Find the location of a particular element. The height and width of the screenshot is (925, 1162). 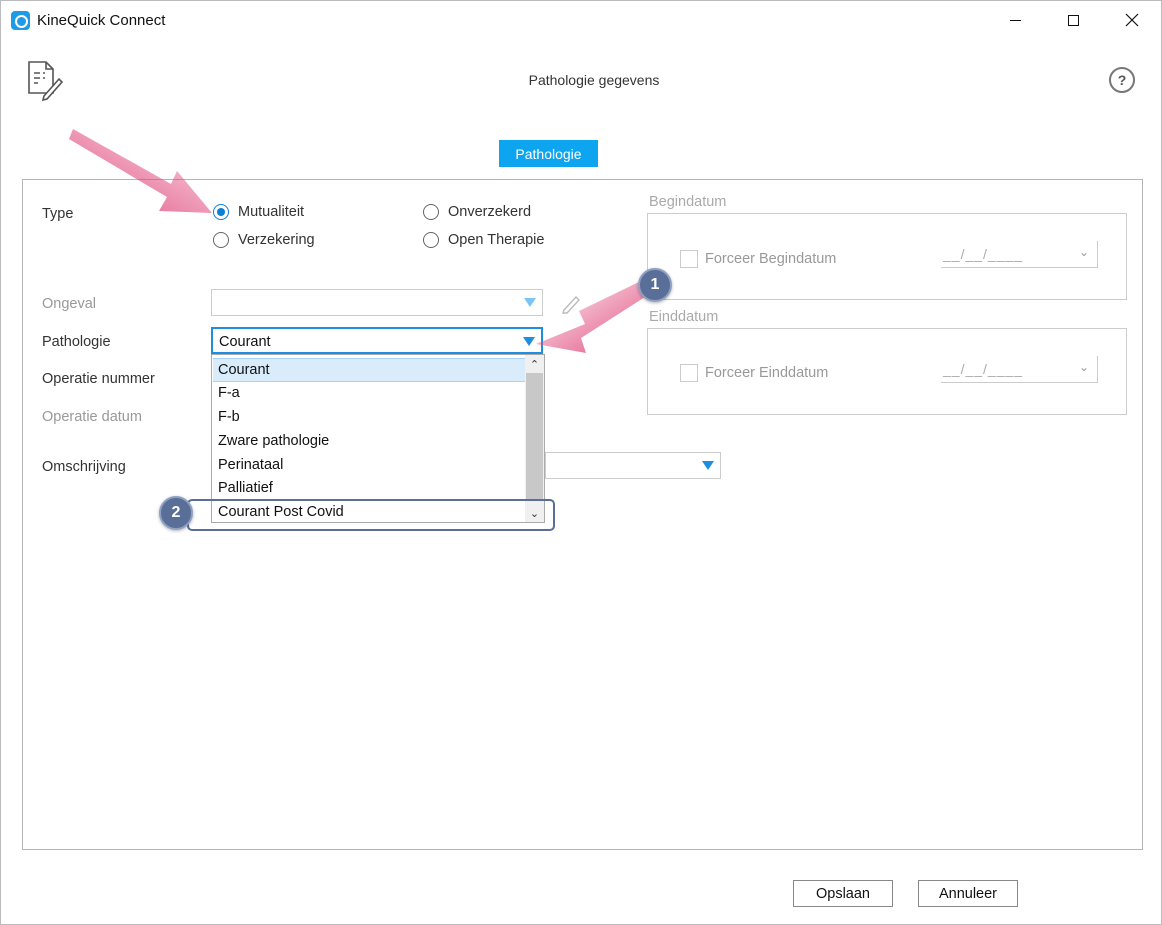

annotation-badge-1: 1 is located at coordinates (655, 285).